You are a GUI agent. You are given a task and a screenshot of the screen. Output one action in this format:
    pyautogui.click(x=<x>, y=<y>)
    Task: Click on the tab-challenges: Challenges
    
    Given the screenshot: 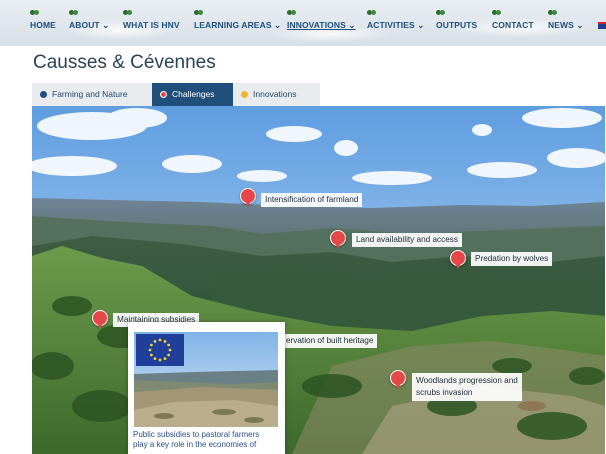 What is the action you would take?
    pyautogui.click(x=192, y=94)
    